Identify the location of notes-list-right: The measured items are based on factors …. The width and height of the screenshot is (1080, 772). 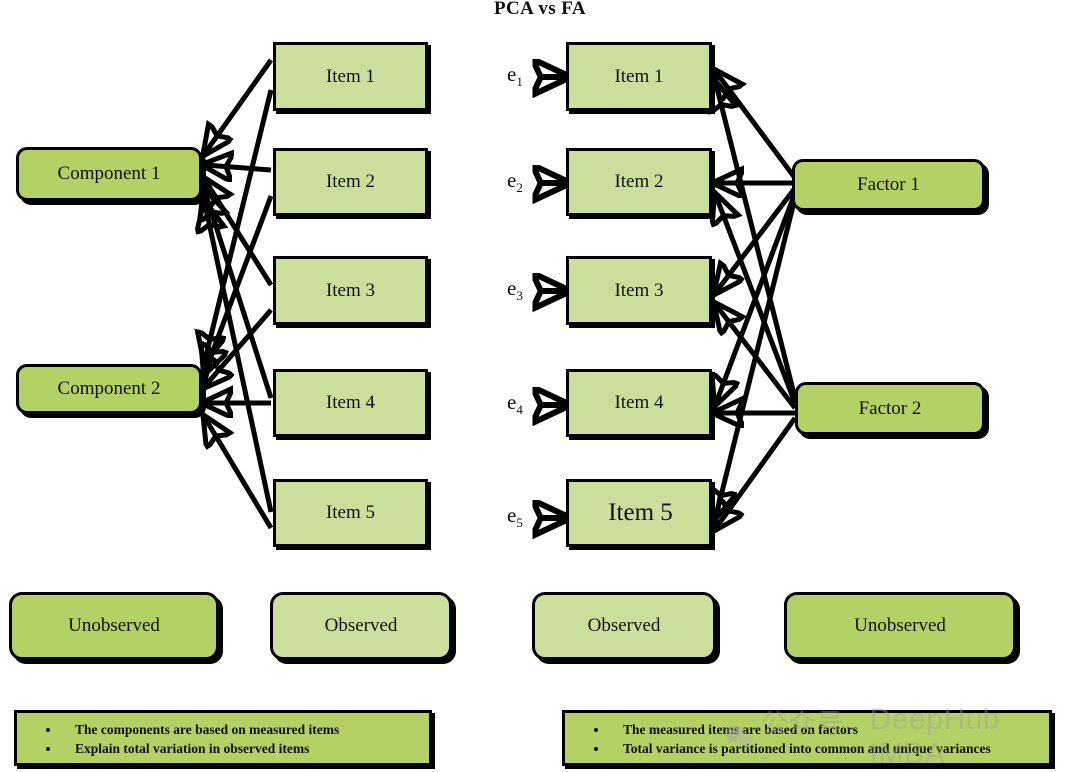
(805, 739).